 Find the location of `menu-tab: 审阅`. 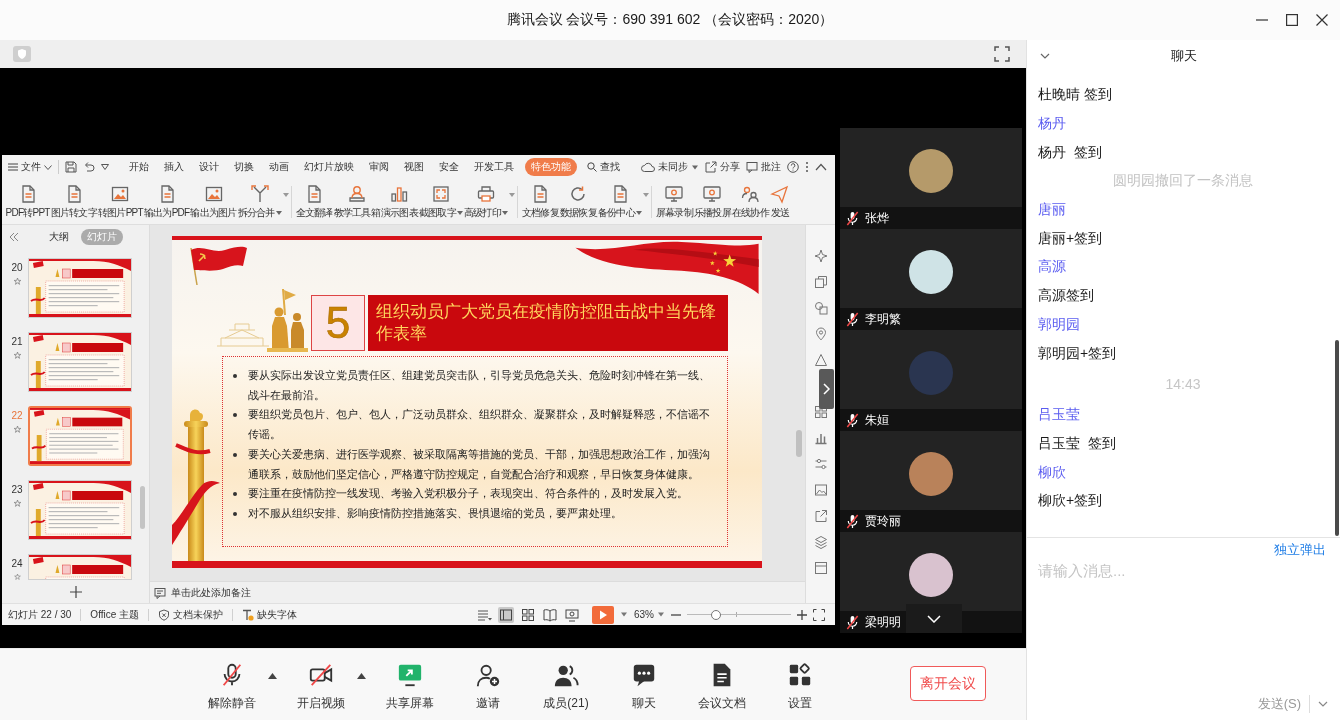

menu-tab: 审阅 is located at coordinates (378, 167).